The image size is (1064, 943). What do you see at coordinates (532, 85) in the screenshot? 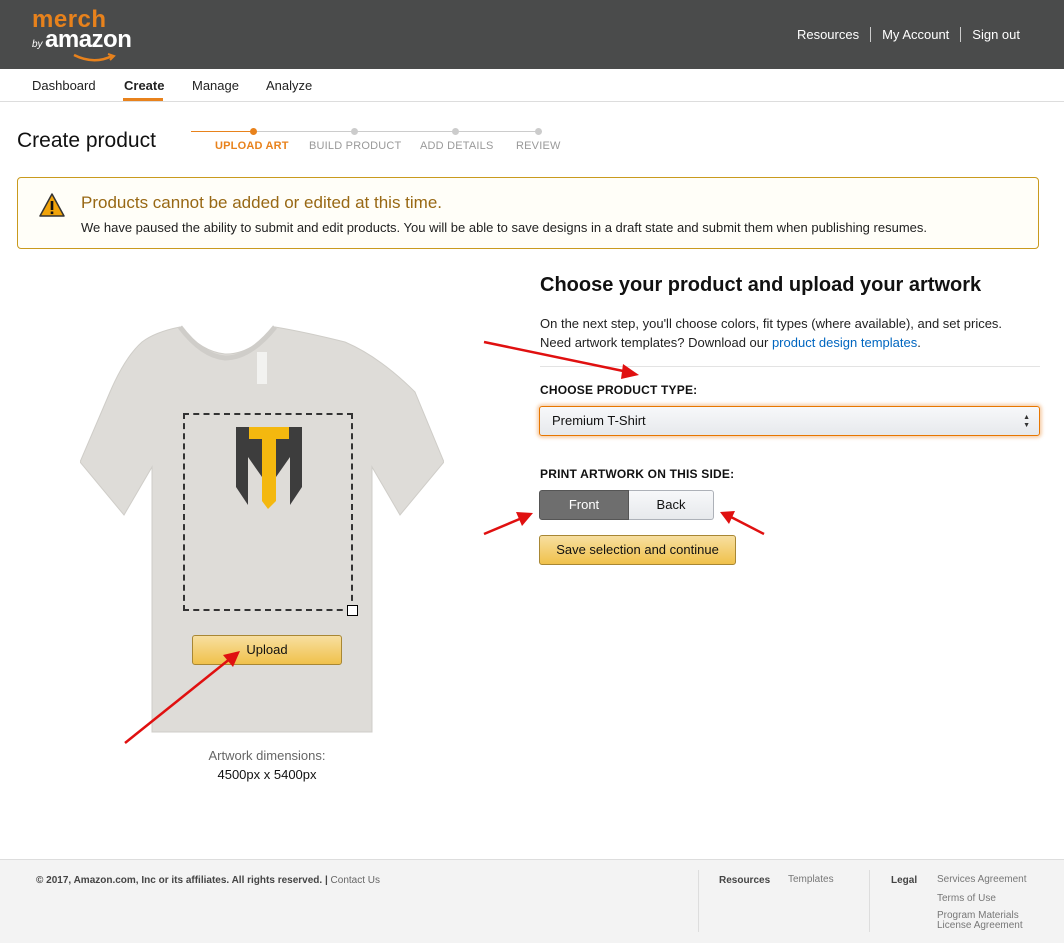
I see `main-nav: Dashboard Create Manage Analyze` at bounding box center [532, 85].